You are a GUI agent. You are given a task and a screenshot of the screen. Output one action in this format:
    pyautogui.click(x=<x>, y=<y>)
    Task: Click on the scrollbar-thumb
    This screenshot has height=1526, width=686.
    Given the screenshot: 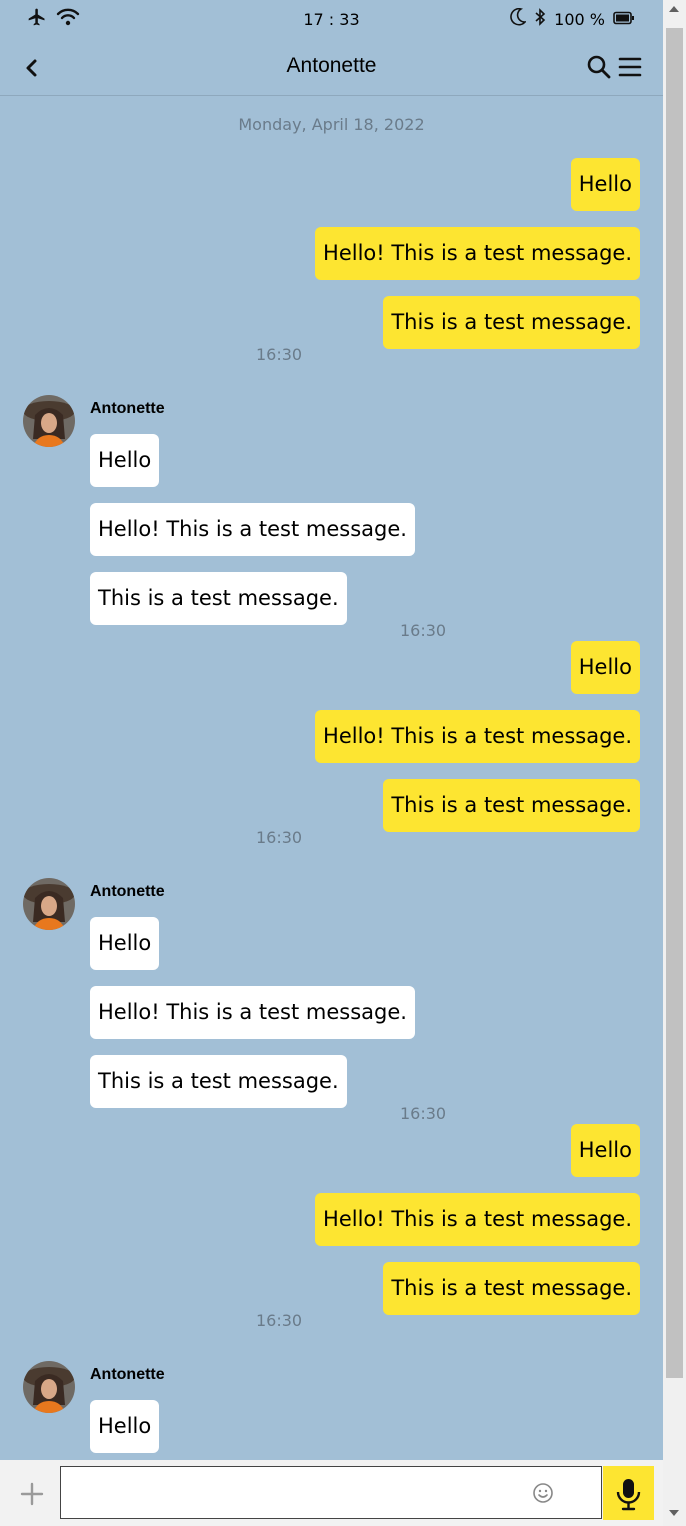 What is the action you would take?
    pyautogui.click(x=674, y=703)
    